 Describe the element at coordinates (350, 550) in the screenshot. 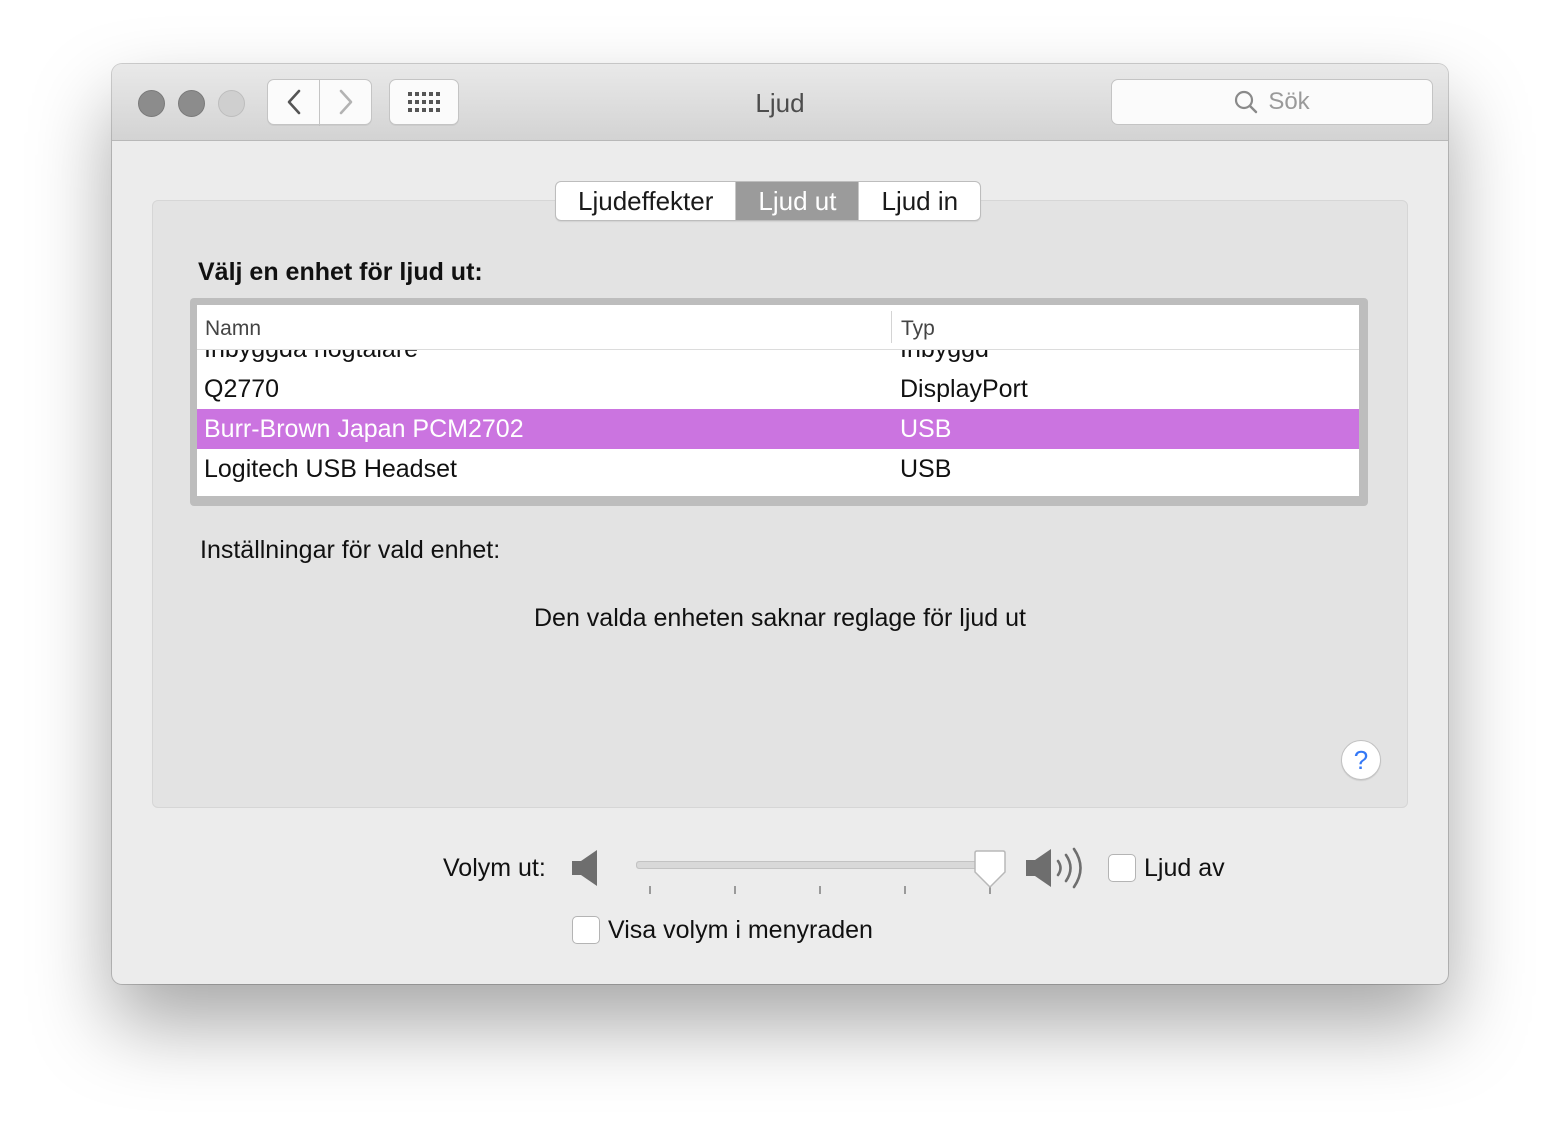

I see `selected-device-settings-label: Inställningar för vald enhet:` at that location.